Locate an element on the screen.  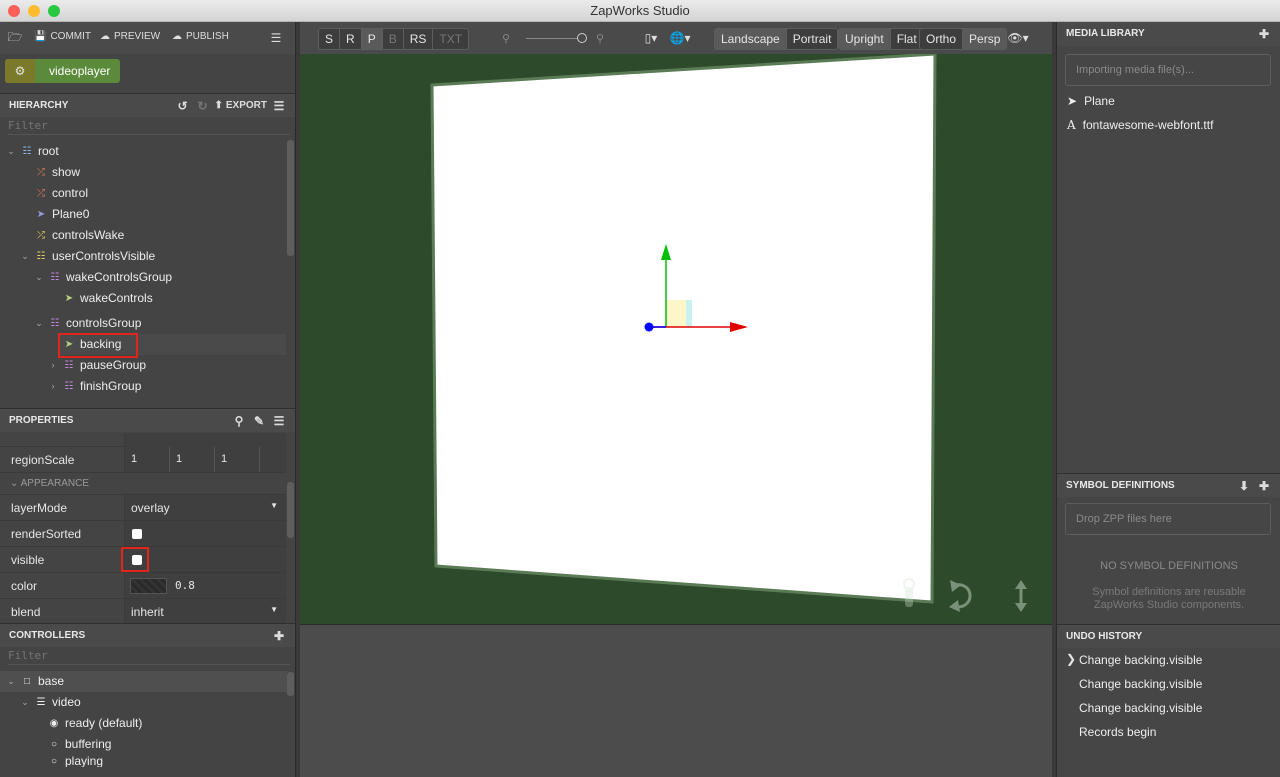
window-title: ZapWorks Studio is located at coordinates (640, 10).